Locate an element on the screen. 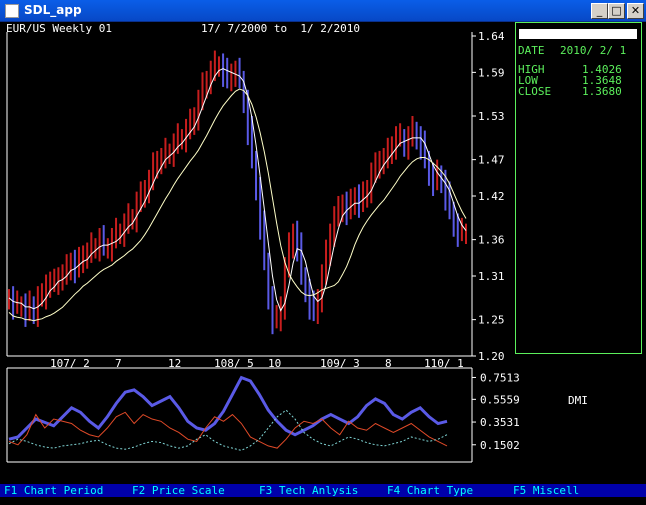  price-tick-label: 1.59 is located at coordinates (491, 72).